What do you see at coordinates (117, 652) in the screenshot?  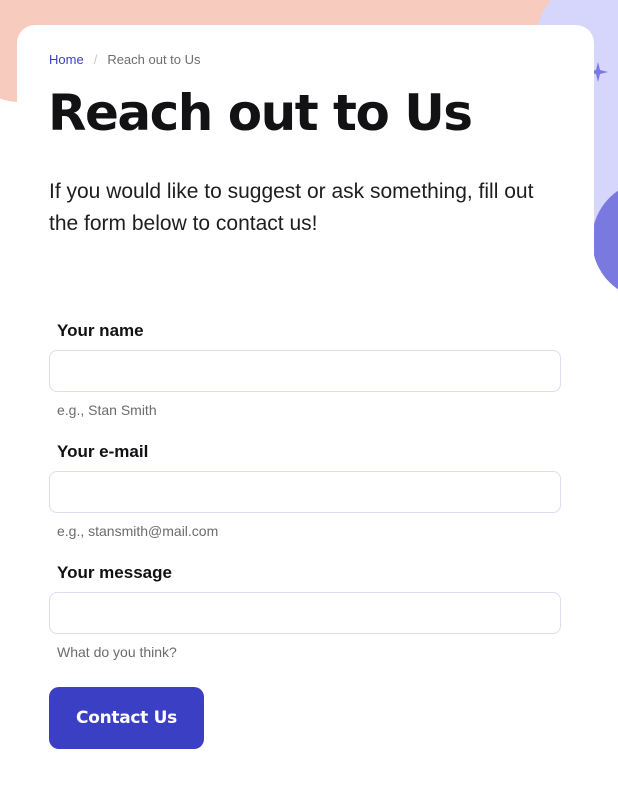 I see `message-hint: What do you think?` at bounding box center [117, 652].